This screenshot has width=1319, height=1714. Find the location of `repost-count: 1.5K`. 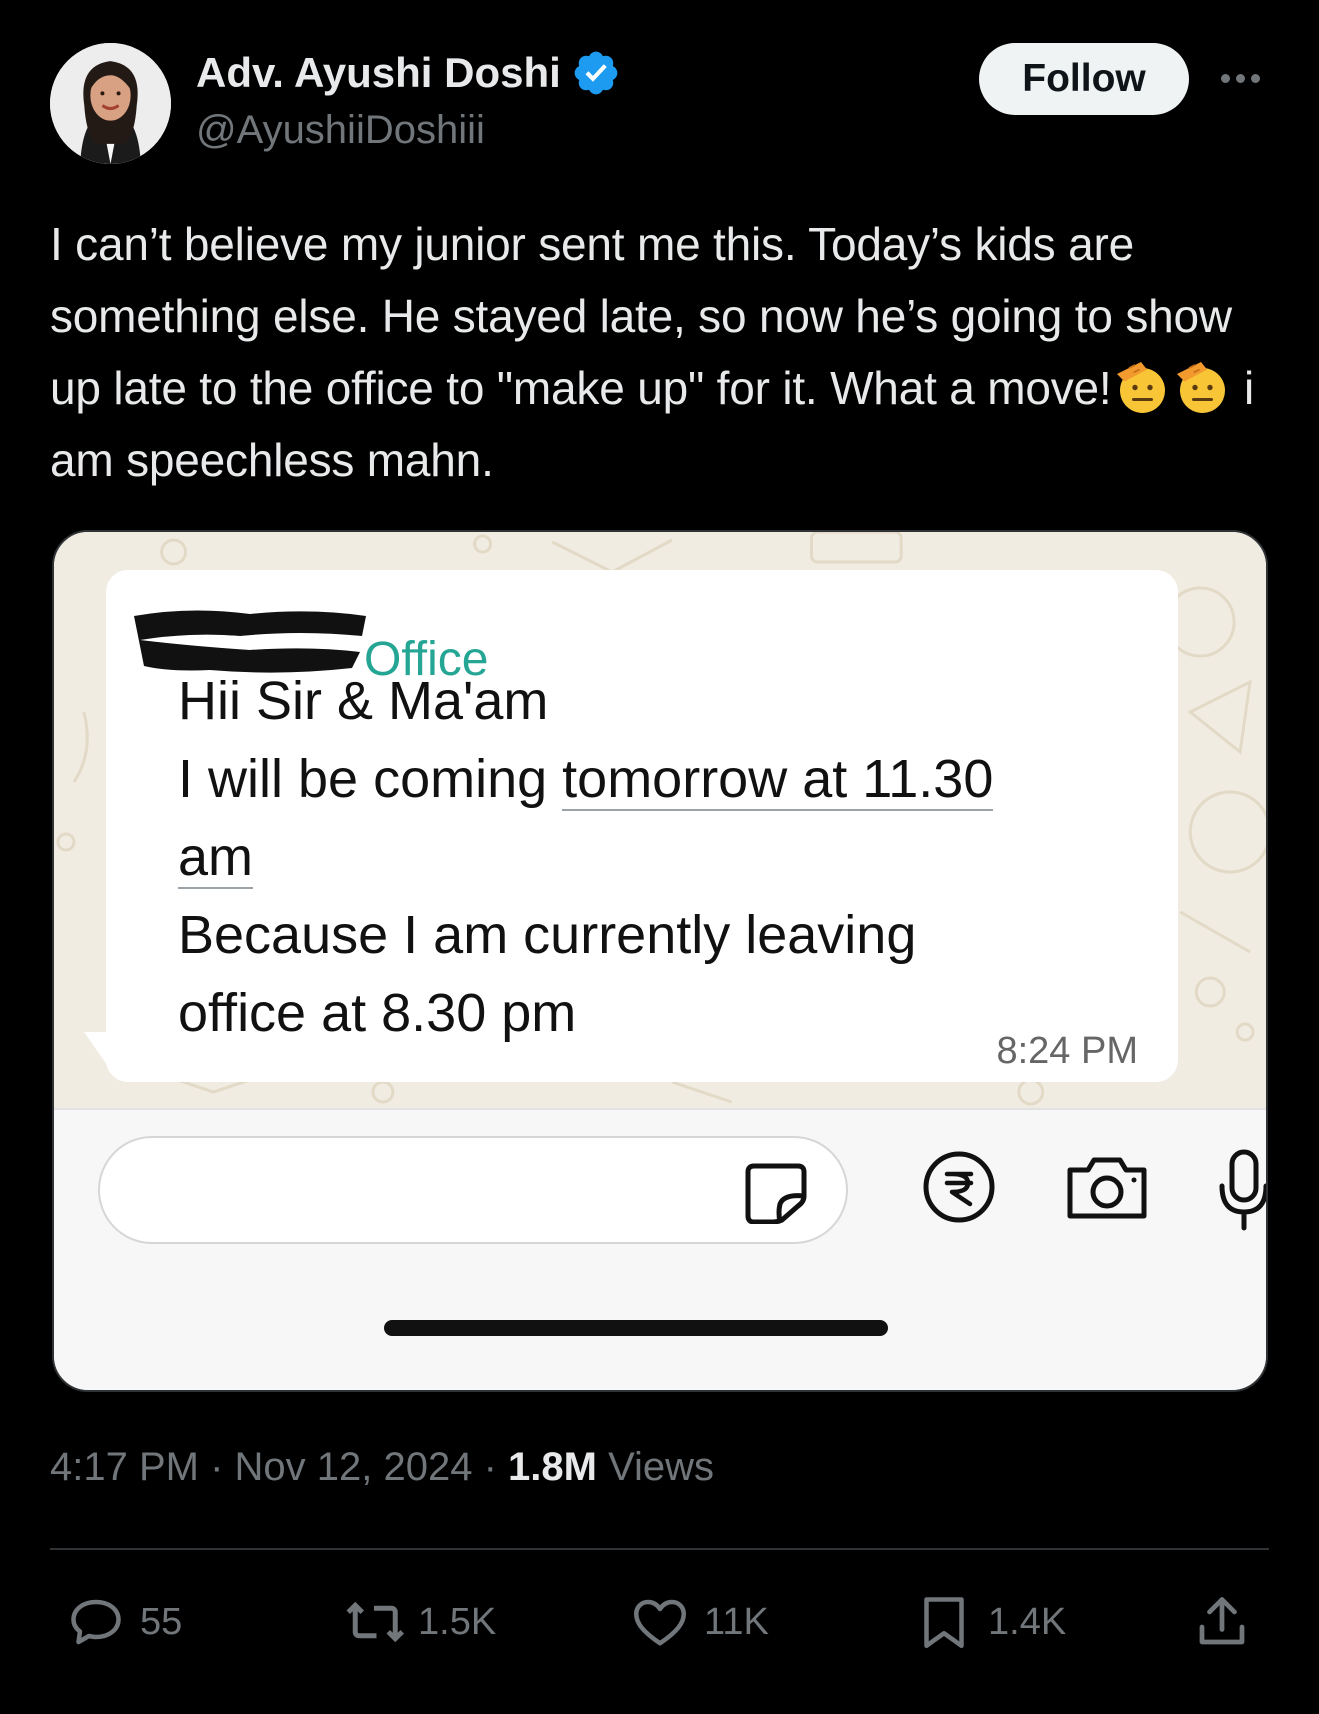

repost-count: 1.5K is located at coordinates (457, 1621).